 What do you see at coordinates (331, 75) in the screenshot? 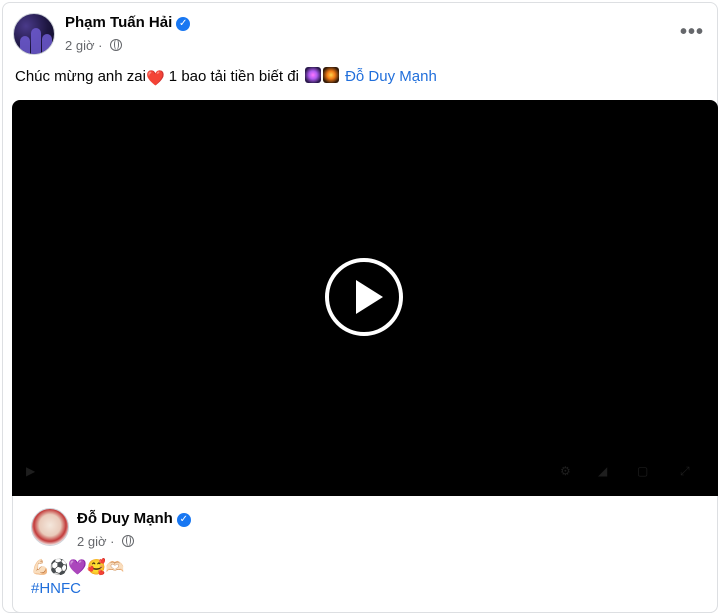
I see `fireworks-orange-icon` at bounding box center [331, 75].